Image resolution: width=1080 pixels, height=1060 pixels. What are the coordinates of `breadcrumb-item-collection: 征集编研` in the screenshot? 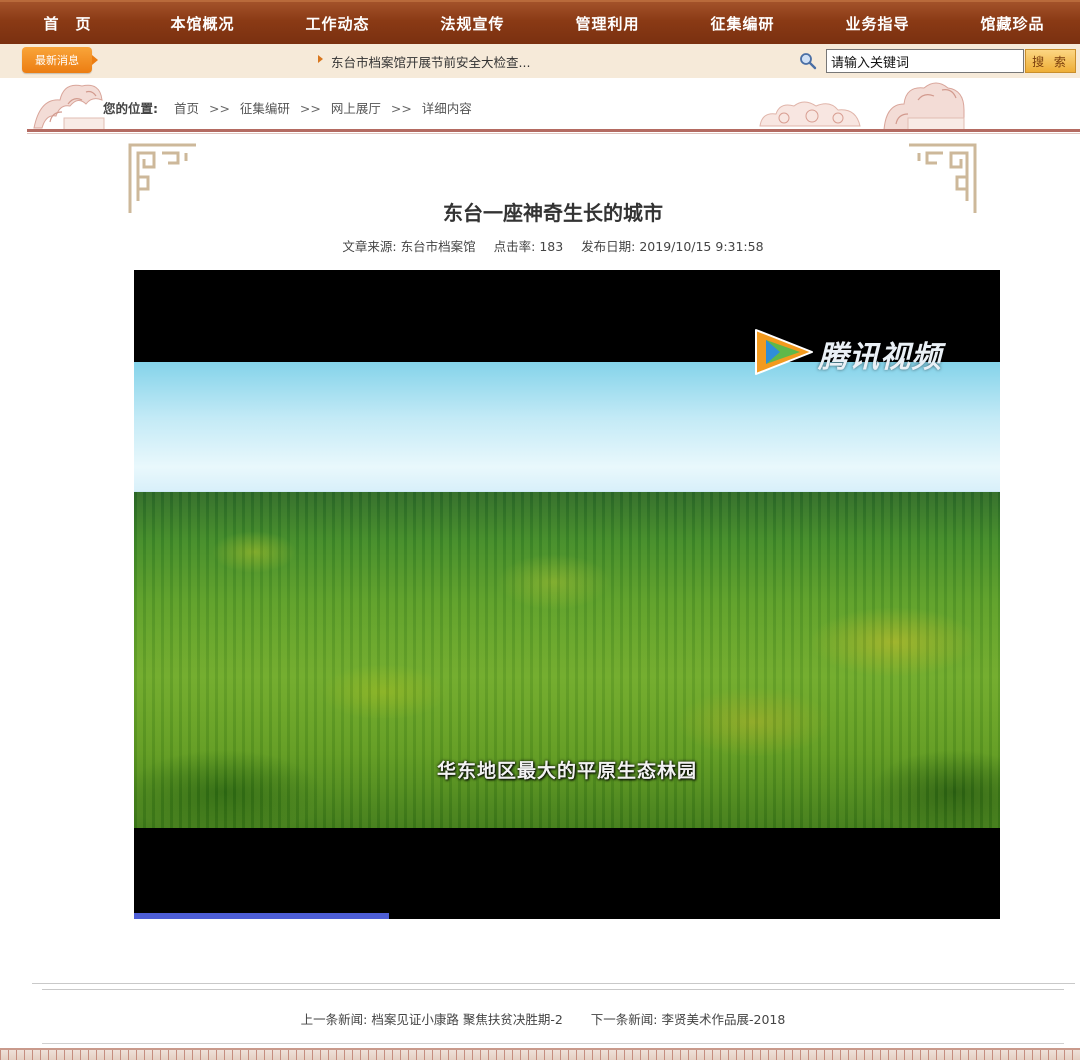 It's located at (265, 108).